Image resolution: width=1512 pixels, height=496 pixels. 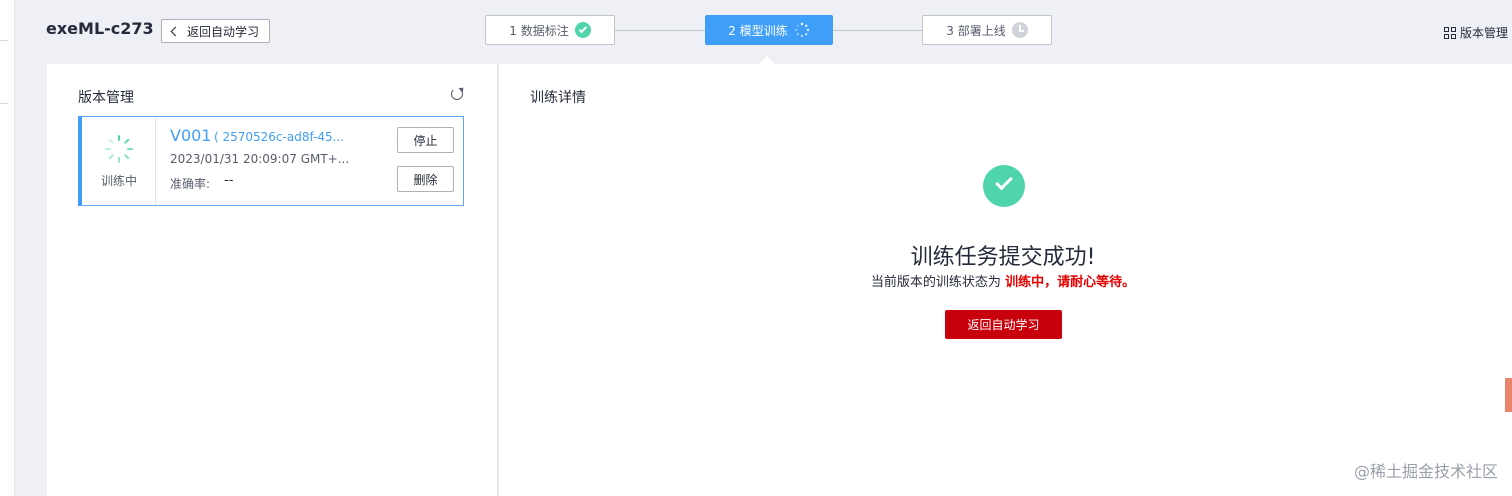 I want to click on version-management-link: 版本管理, so click(x=1475, y=32).